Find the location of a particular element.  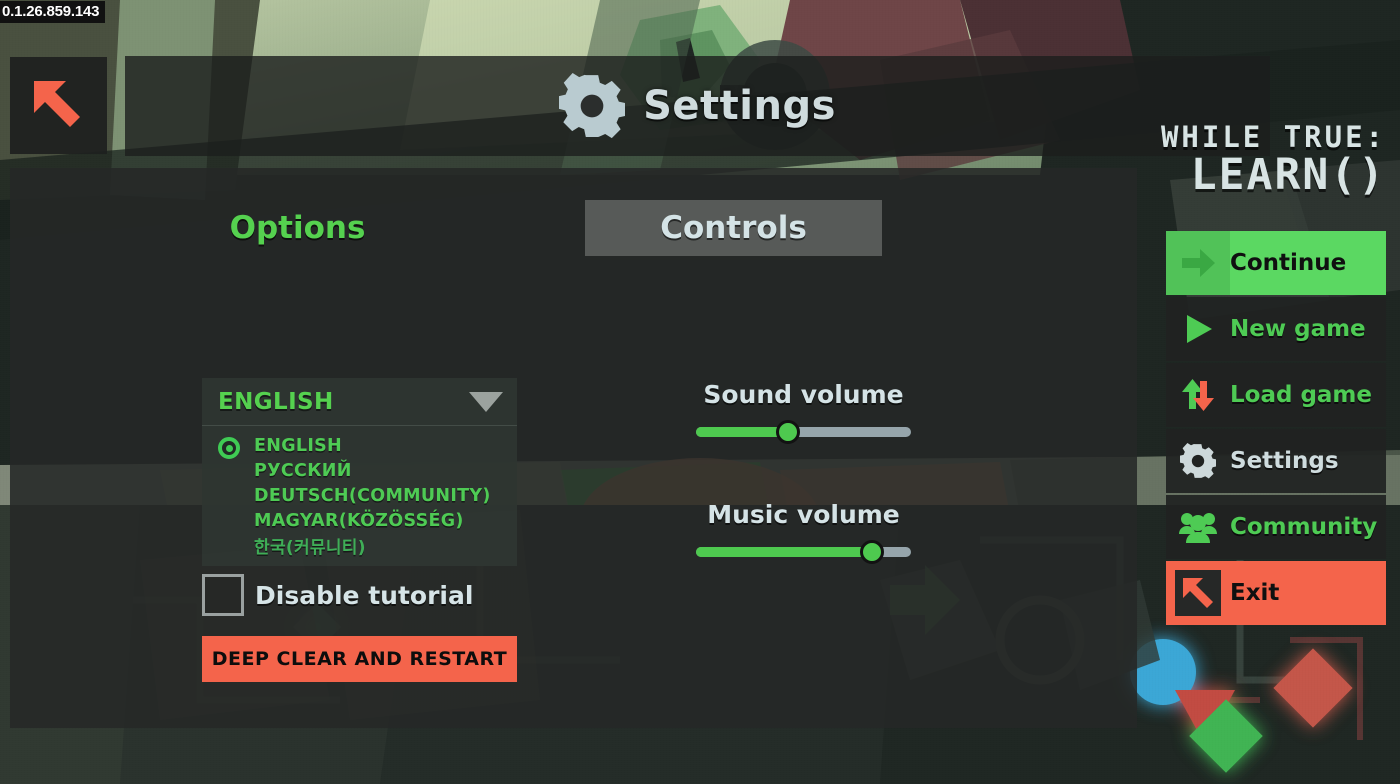

sound-volume-thumb is located at coordinates (788, 432).